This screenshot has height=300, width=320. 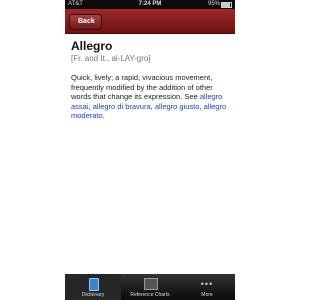 What do you see at coordinates (150, 21) in the screenshot?
I see `navigation-bar: Back` at bounding box center [150, 21].